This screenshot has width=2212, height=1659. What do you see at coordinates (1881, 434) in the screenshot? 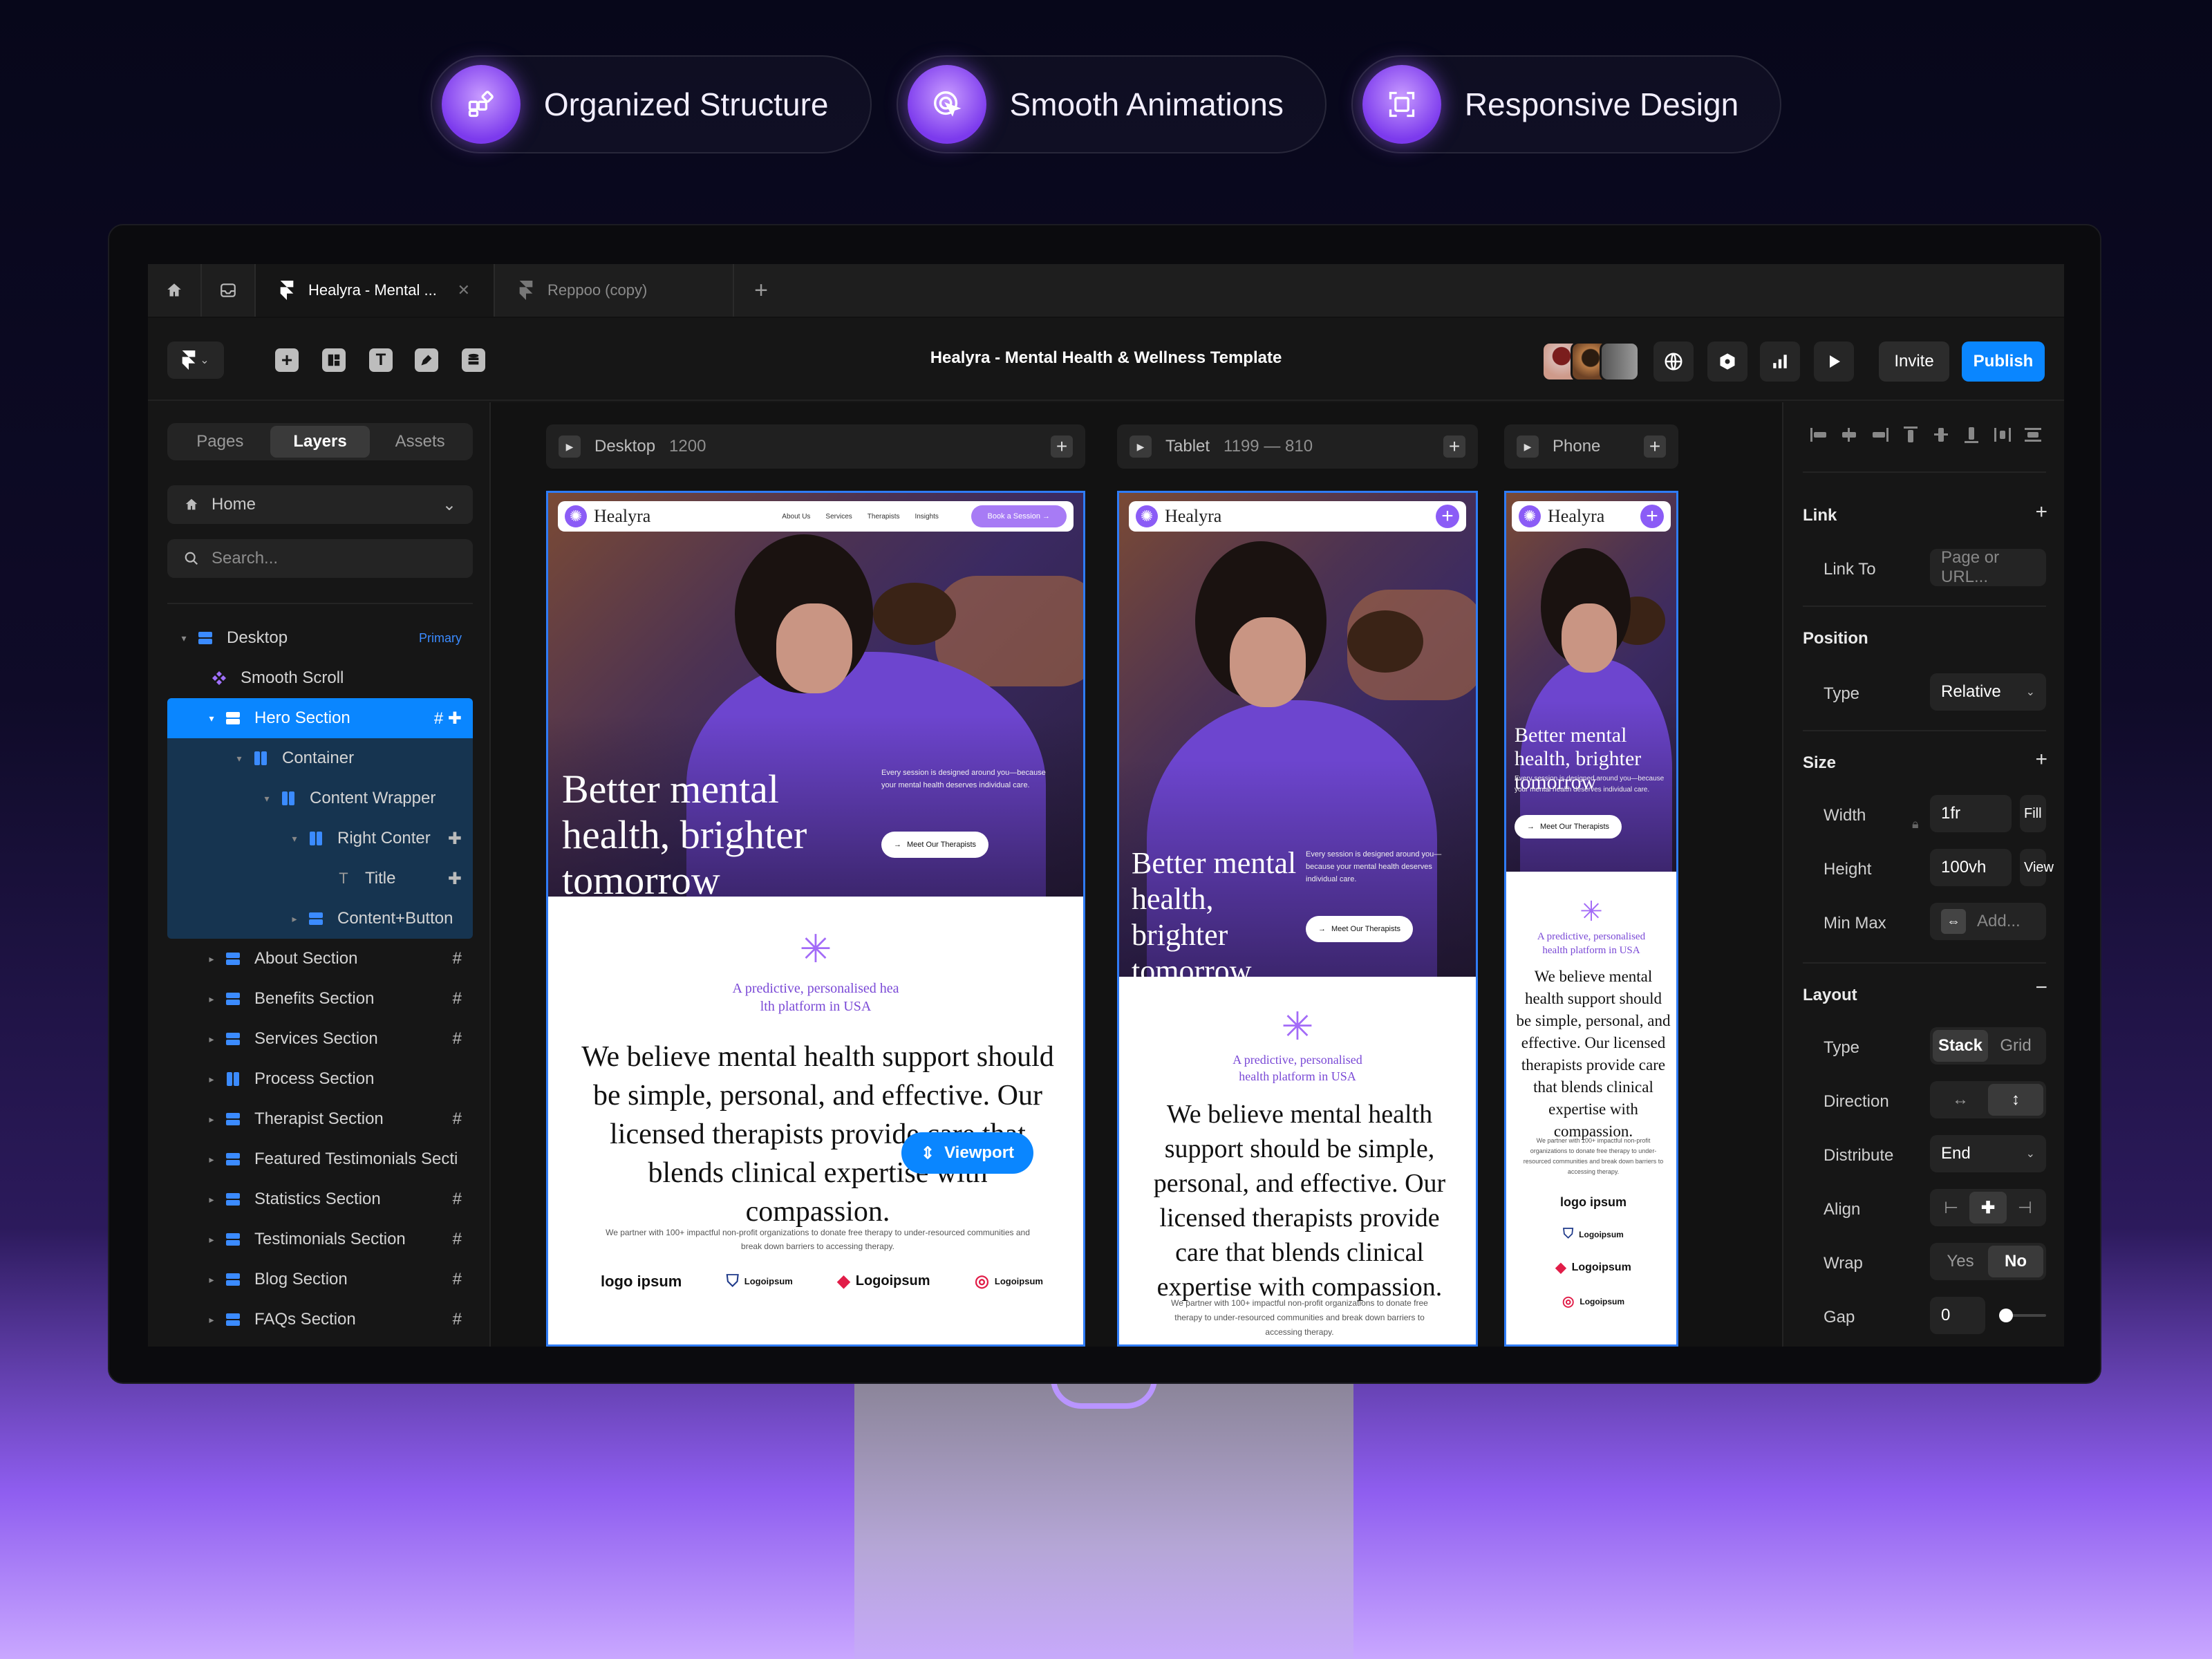
I see `align-right-icon` at bounding box center [1881, 434].